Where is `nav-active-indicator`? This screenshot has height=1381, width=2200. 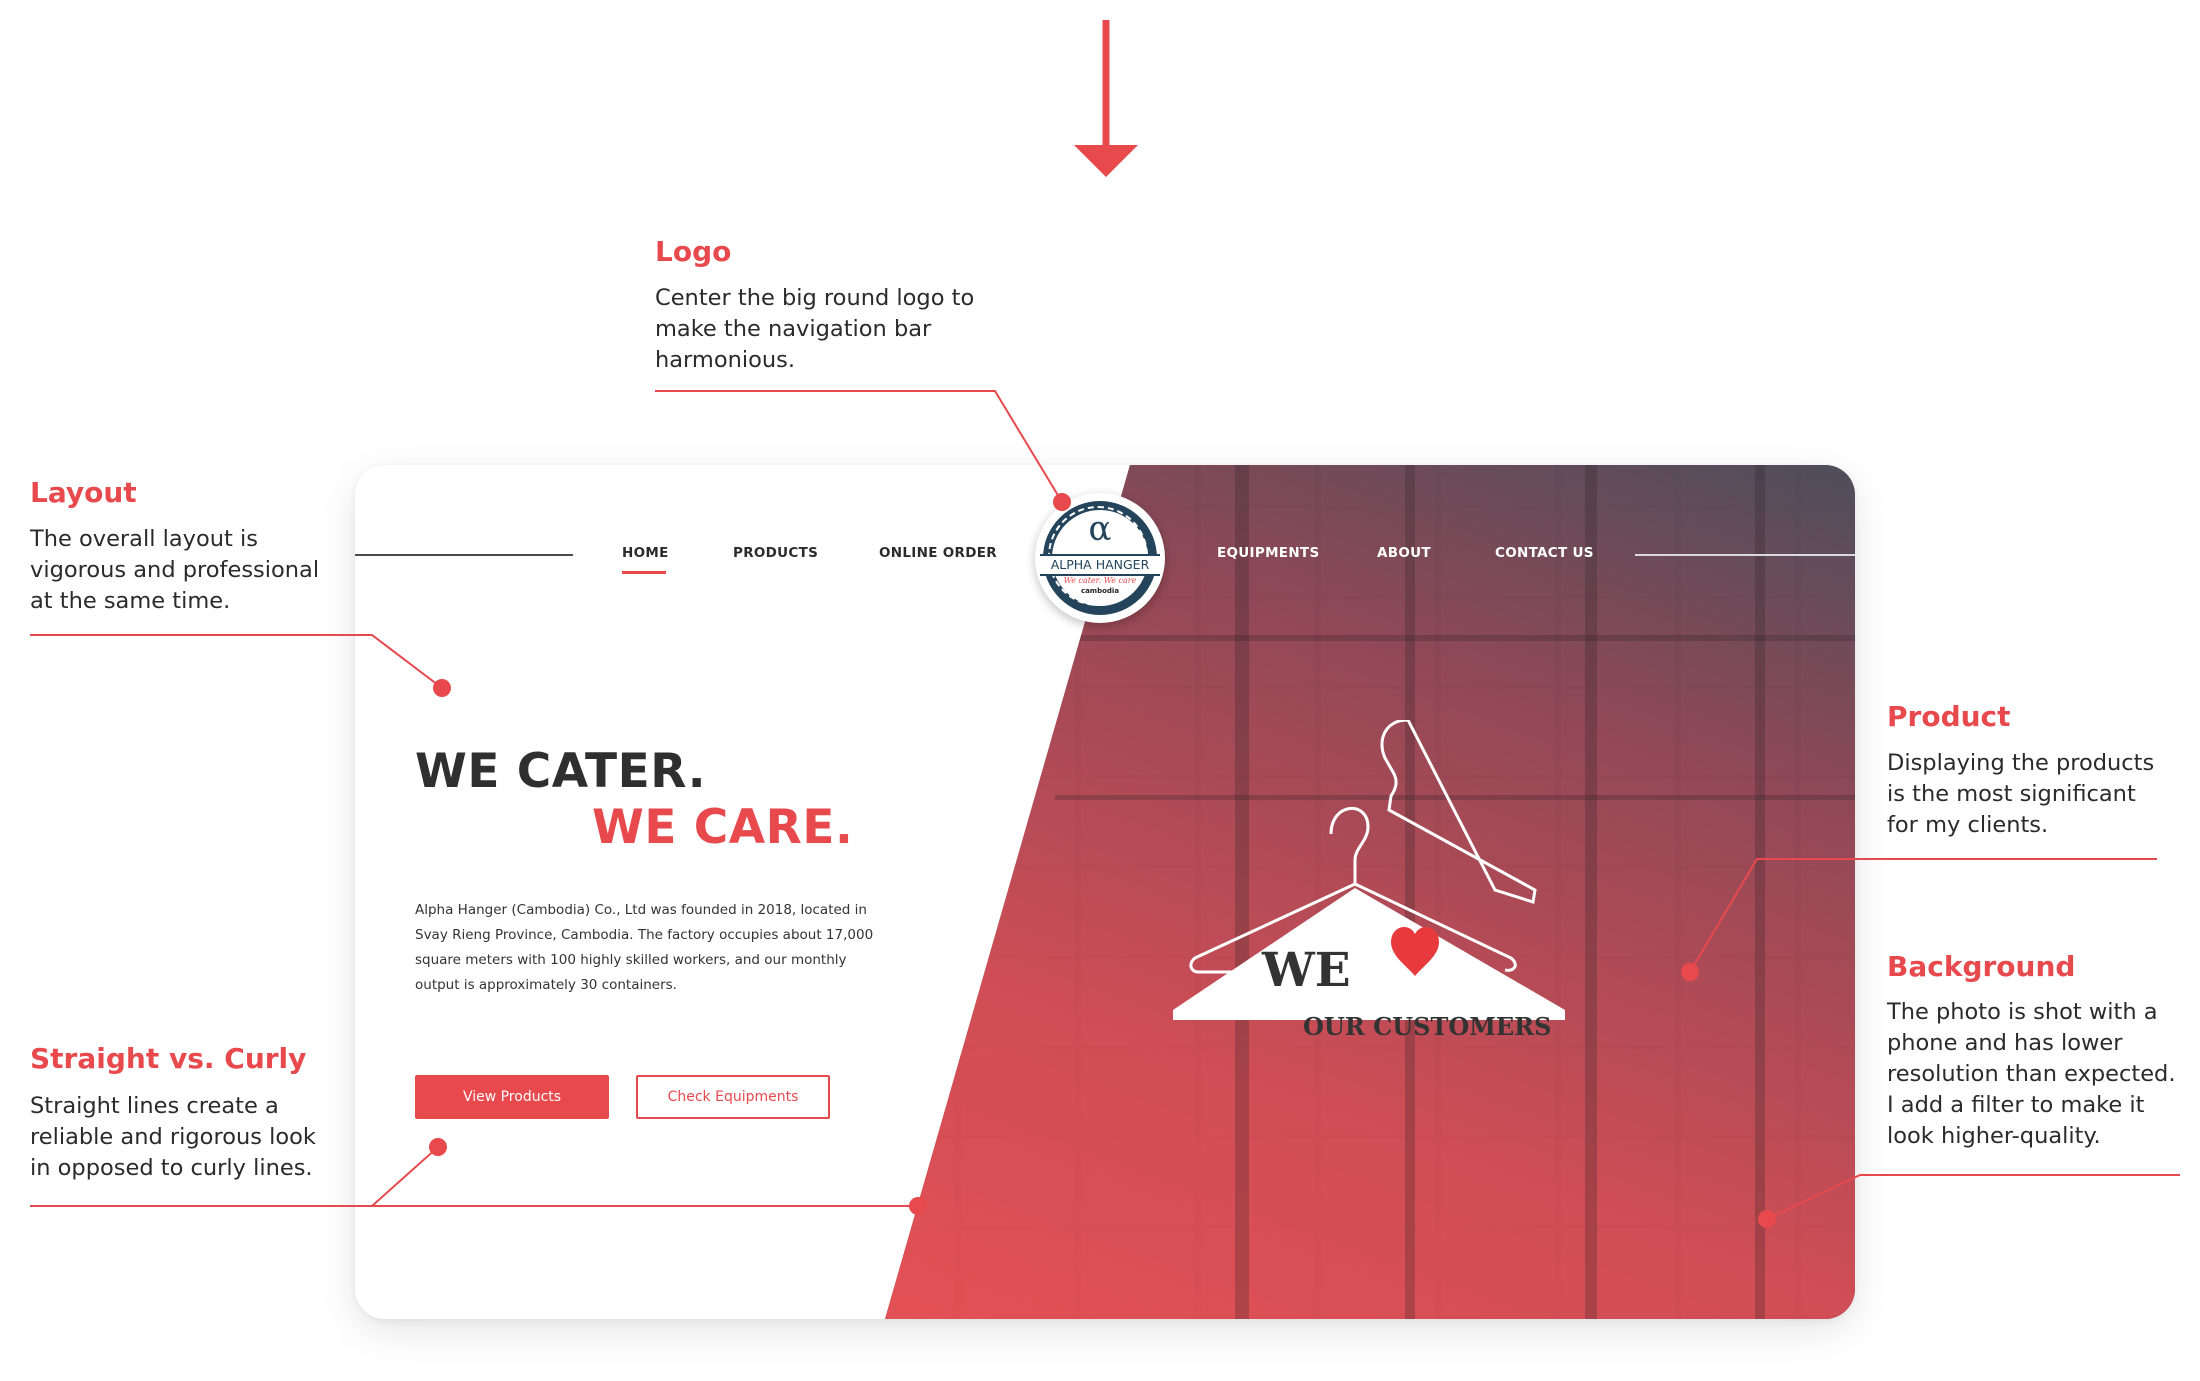 nav-active-indicator is located at coordinates (644, 572).